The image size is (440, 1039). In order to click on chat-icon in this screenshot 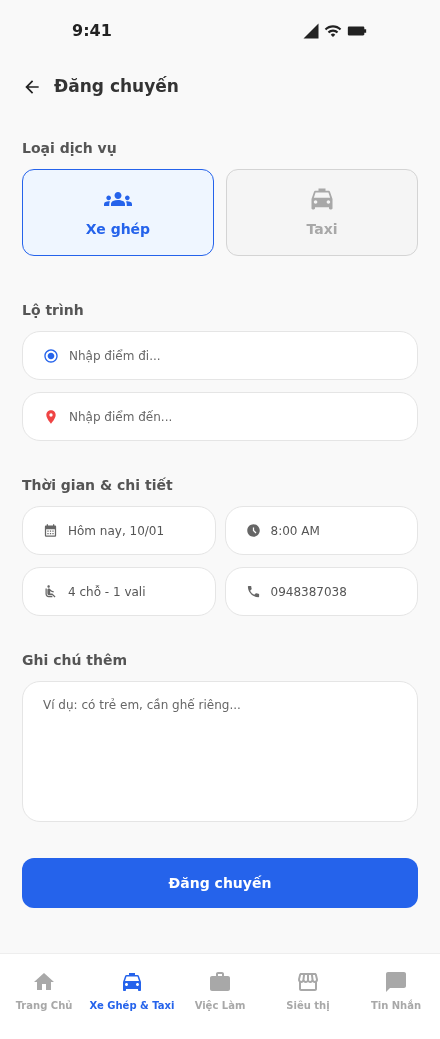, I will do `click(396, 982)`.